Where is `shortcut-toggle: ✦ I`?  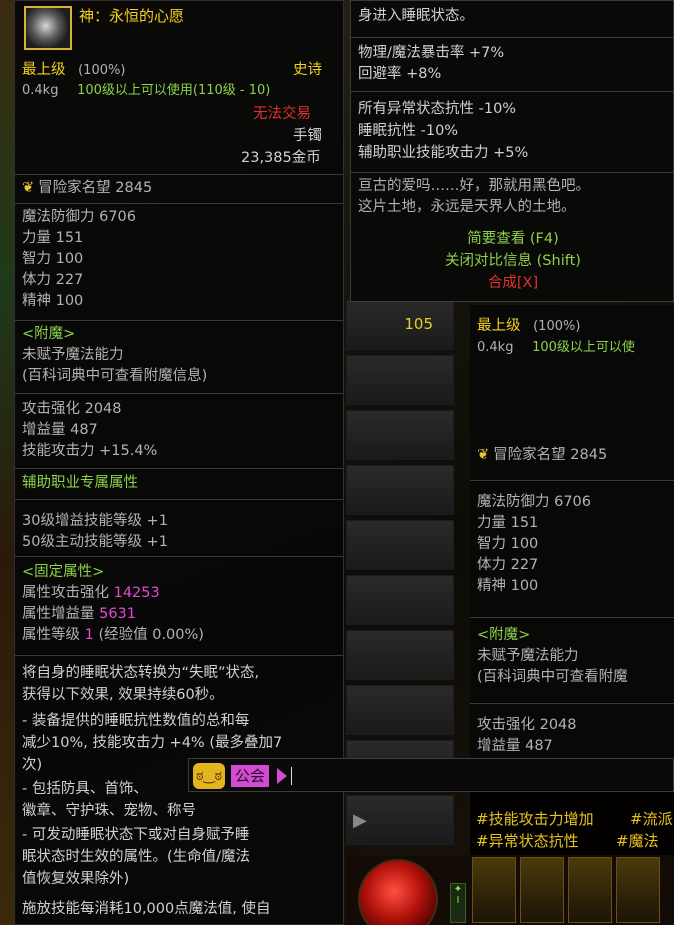
shortcut-toggle: ✦ I is located at coordinates (458, 903).